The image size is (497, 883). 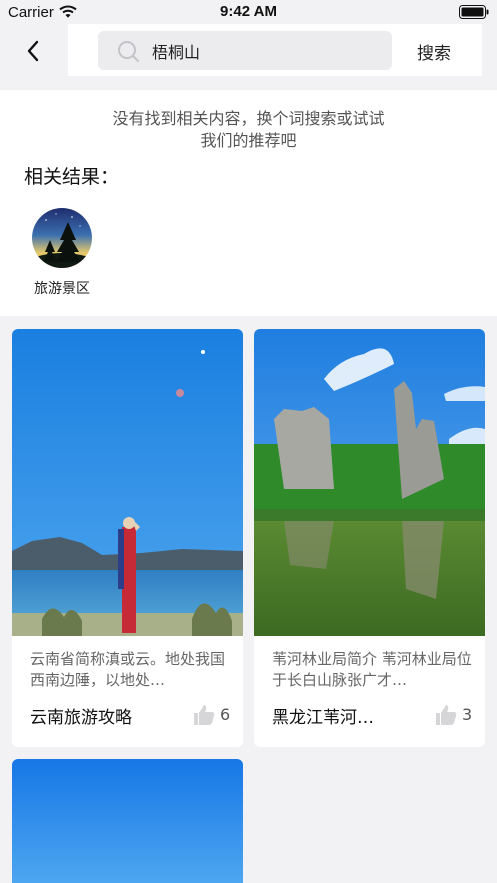 I want to click on search-button: 搜索, so click(x=434, y=51).